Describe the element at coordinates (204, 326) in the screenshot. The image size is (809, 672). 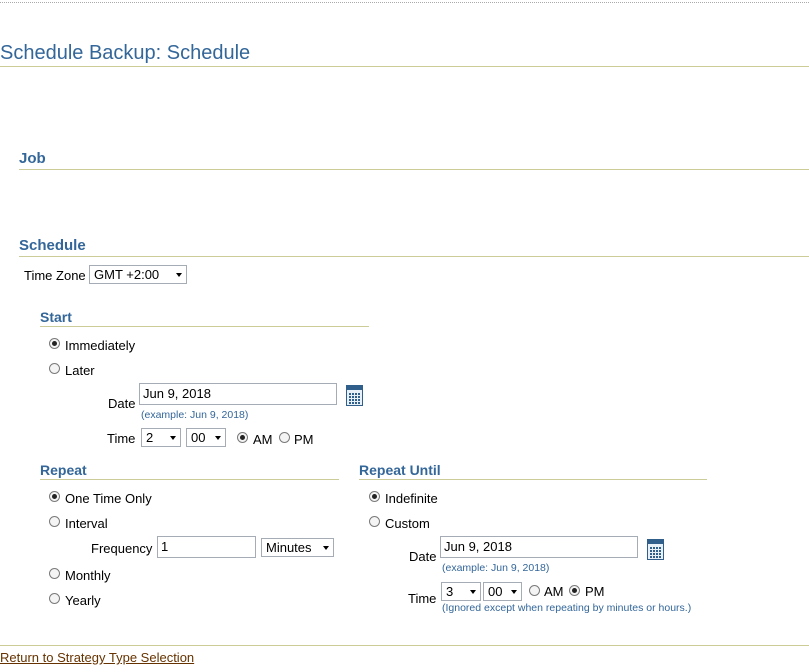
I see `start-divider` at that location.